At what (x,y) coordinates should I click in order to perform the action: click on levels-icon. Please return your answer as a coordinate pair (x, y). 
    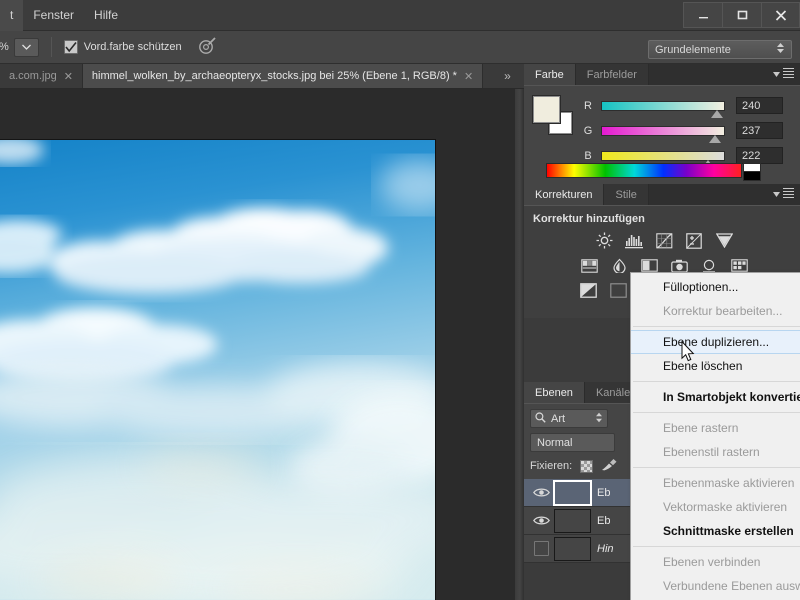
    Looking at the image, I should click on (634, 240).